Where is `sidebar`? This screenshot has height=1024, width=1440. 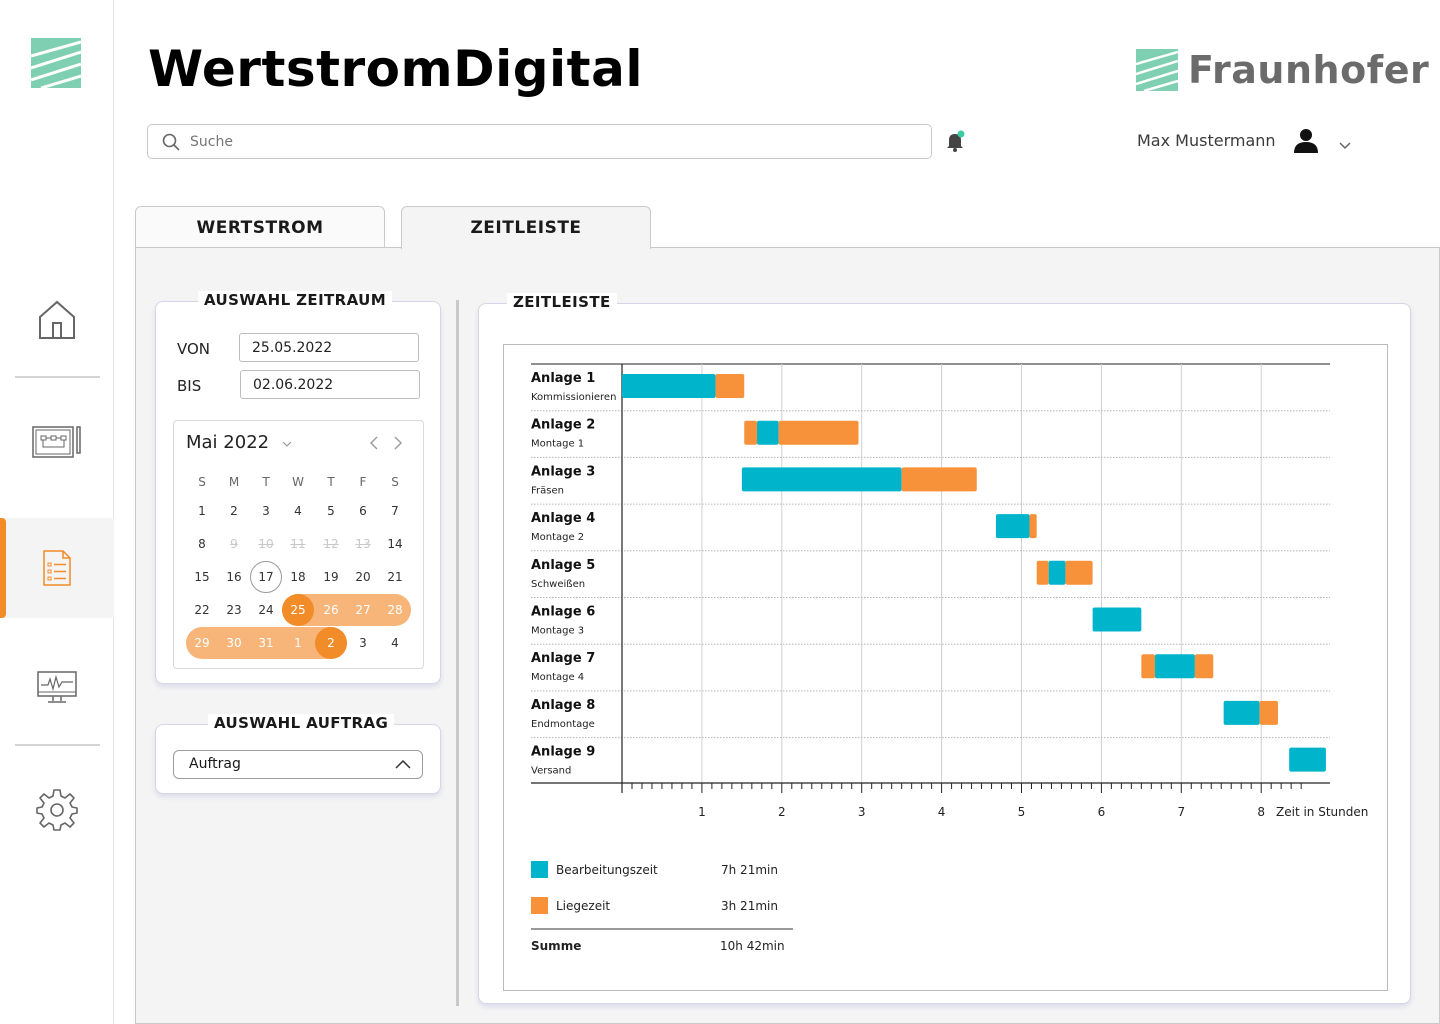 sidebar is located at coordinates (57, 512).